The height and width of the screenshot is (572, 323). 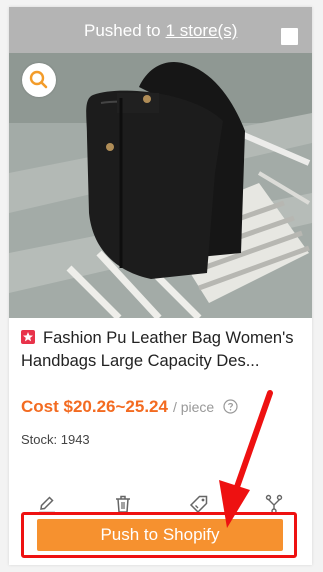 What do you see at coordinates (274, 504) in the screenshot?
I see `split-icon` at bounding box center [274, 504].